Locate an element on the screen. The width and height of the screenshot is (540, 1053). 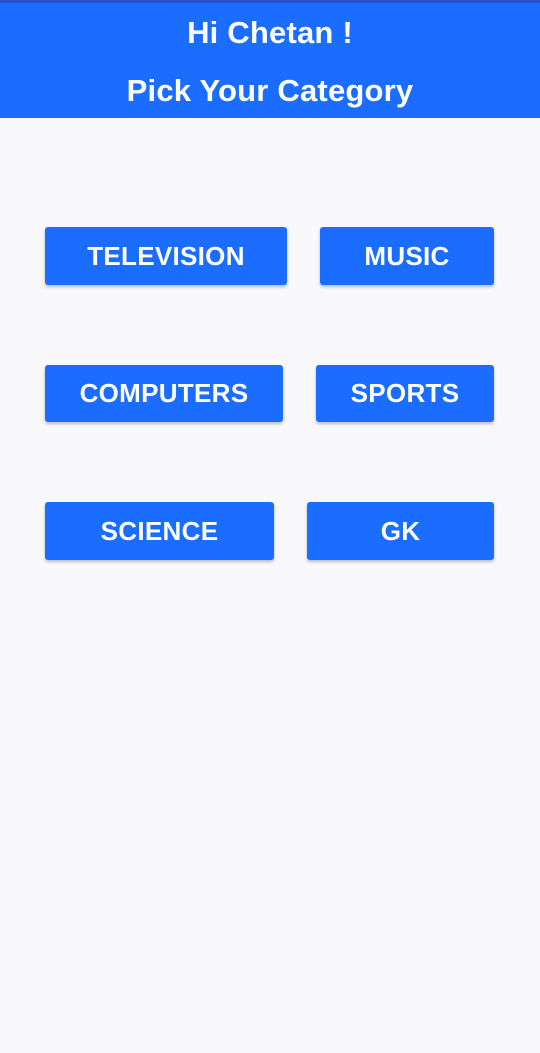
category-button-gk: GK is located at coordinates (400, 531).